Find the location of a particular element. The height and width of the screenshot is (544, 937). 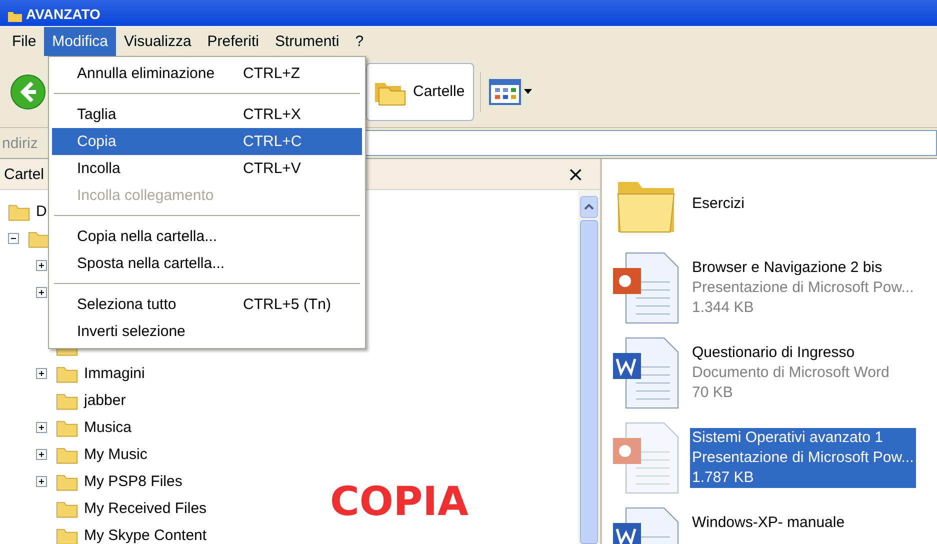

file-tile: Questionario di Ingresso Documento di Microsoft Word 70 KB is located at coordinates (773, 373).